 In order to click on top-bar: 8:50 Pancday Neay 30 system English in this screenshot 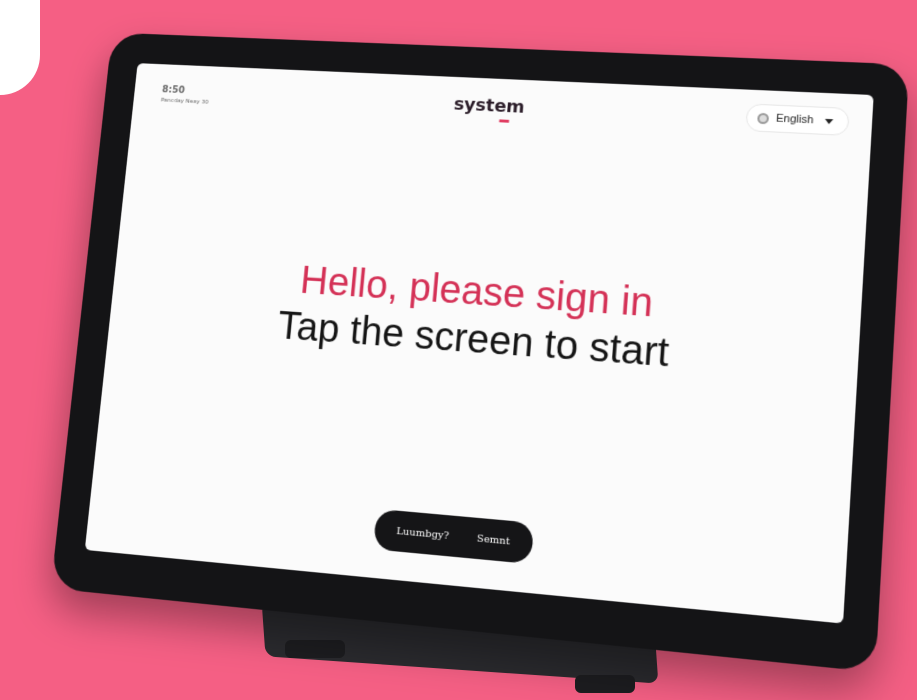, I will do `click(502, 114)`.